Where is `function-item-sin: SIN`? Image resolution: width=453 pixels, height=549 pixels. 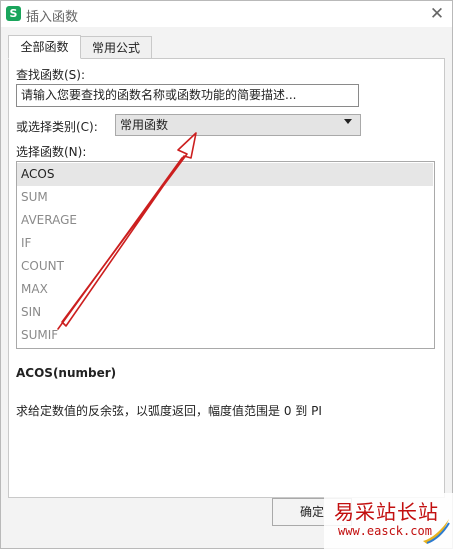
function-item-sin: SIN is located at coordinates (225, 312).